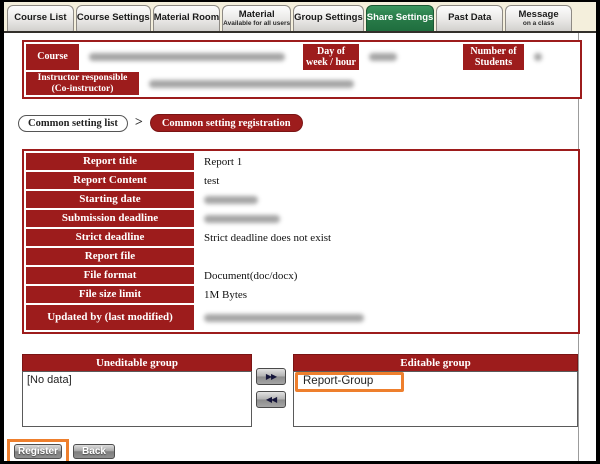 The image size is (600, 464). What do you see at coordinates (386, 294) in the screenshot?
I see `file-size-limit-value: 1M Bytes` at bounding box center [386, 294].